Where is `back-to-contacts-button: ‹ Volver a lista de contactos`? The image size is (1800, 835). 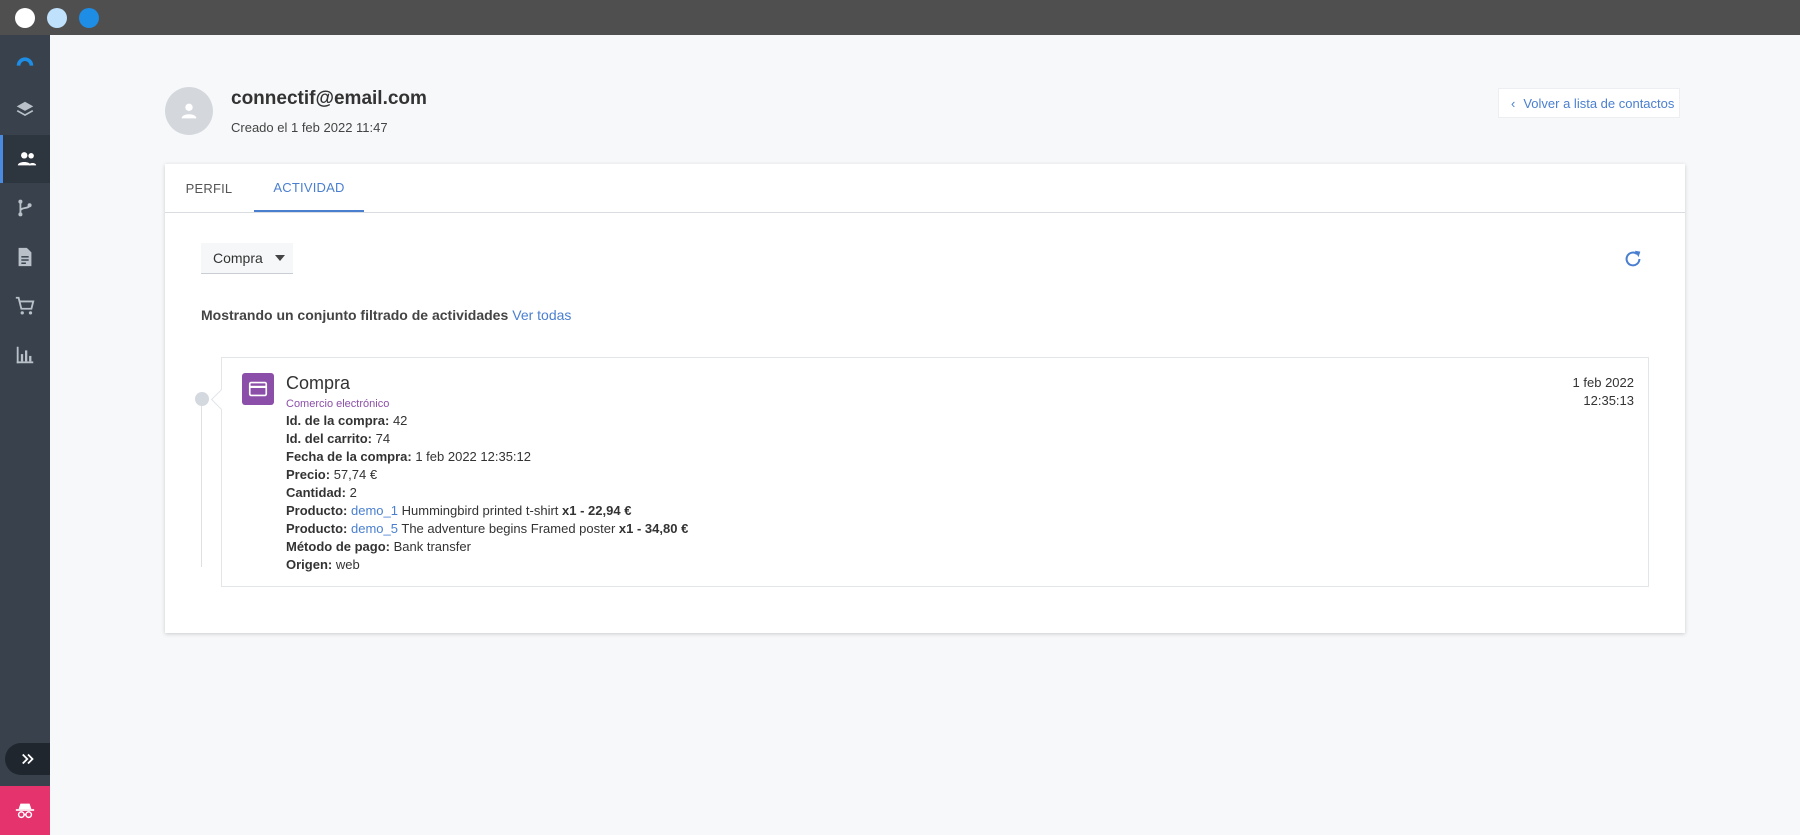
back-to-contacts-button: ‹ Volver a lista de contactos is located at coordinates (1589, 103).